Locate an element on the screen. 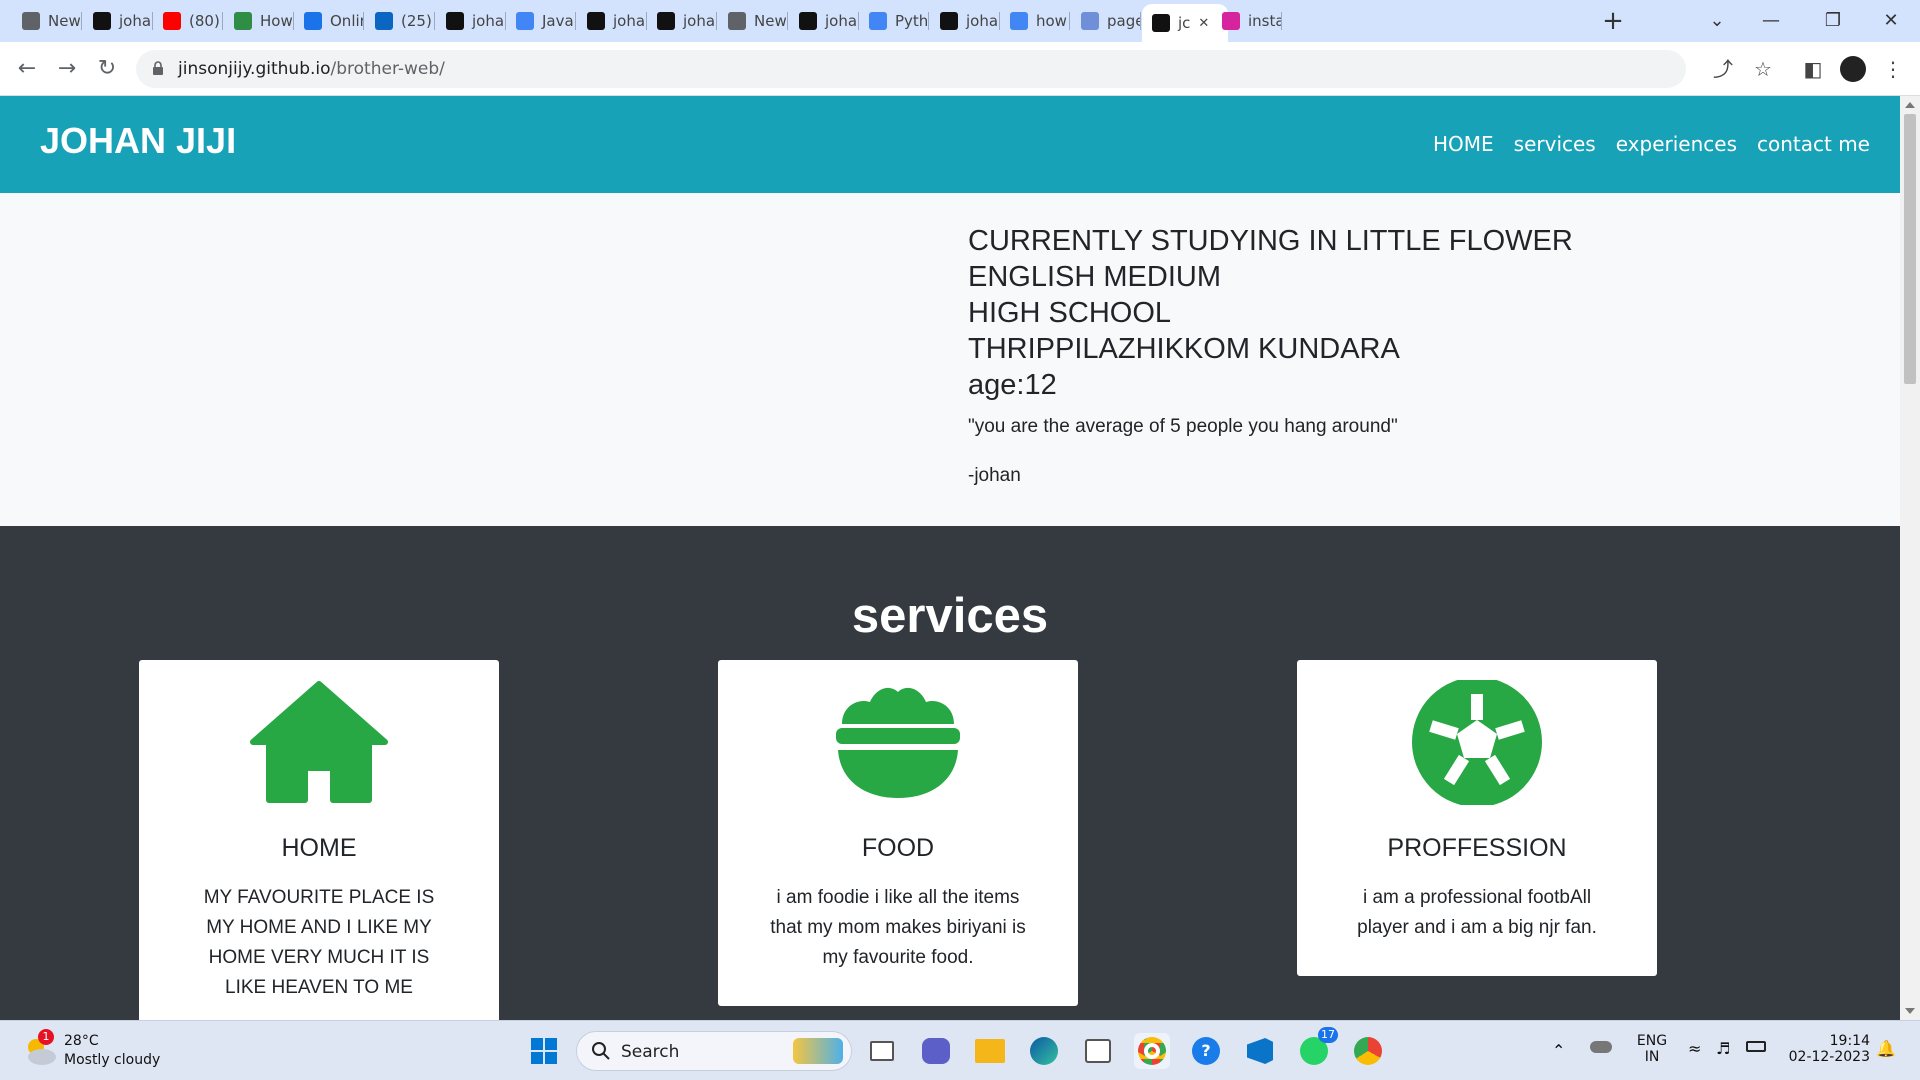 Image resolution: width=1920 pixels, height=1080 pixels. wifi-icon: ≈ is located at coordinates (1694, 1048).